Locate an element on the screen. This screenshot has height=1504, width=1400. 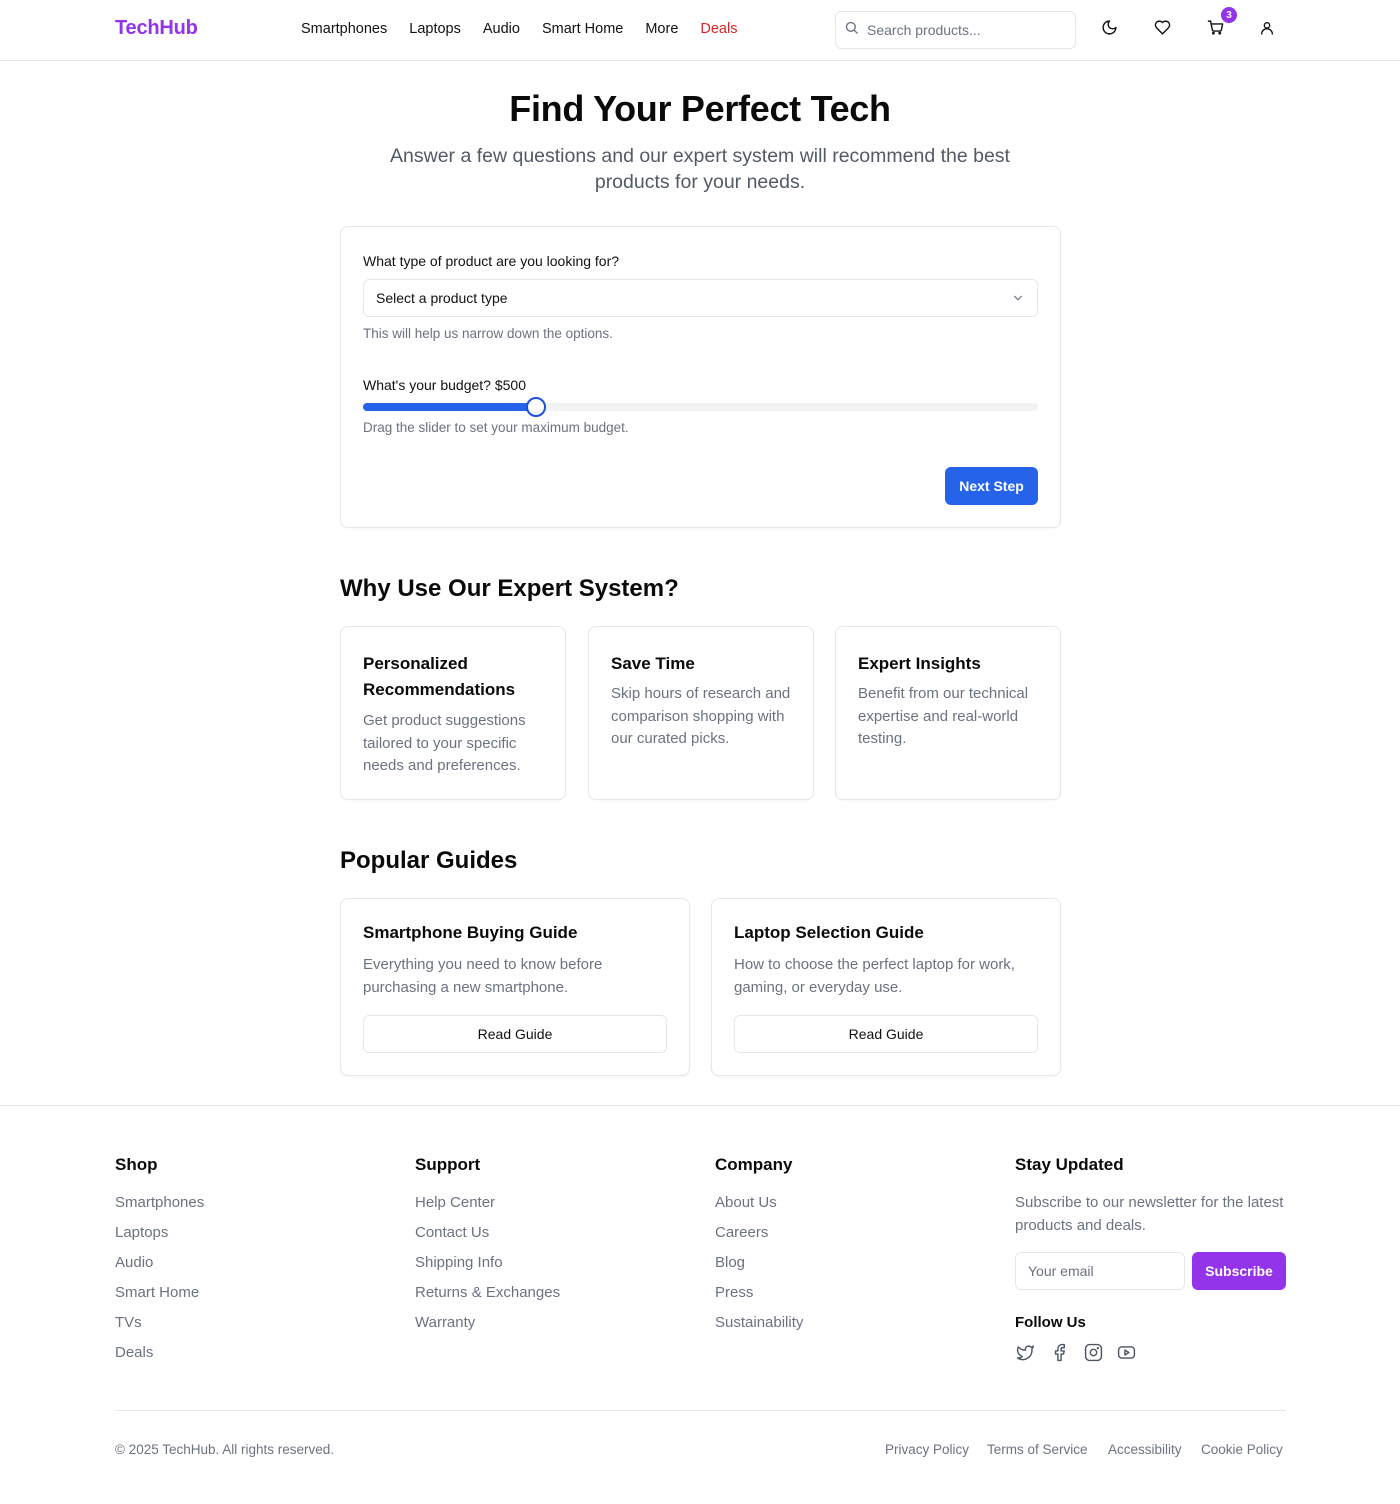
guide-title: Smartphone Buying Guide is located at coordinates (470, 932).